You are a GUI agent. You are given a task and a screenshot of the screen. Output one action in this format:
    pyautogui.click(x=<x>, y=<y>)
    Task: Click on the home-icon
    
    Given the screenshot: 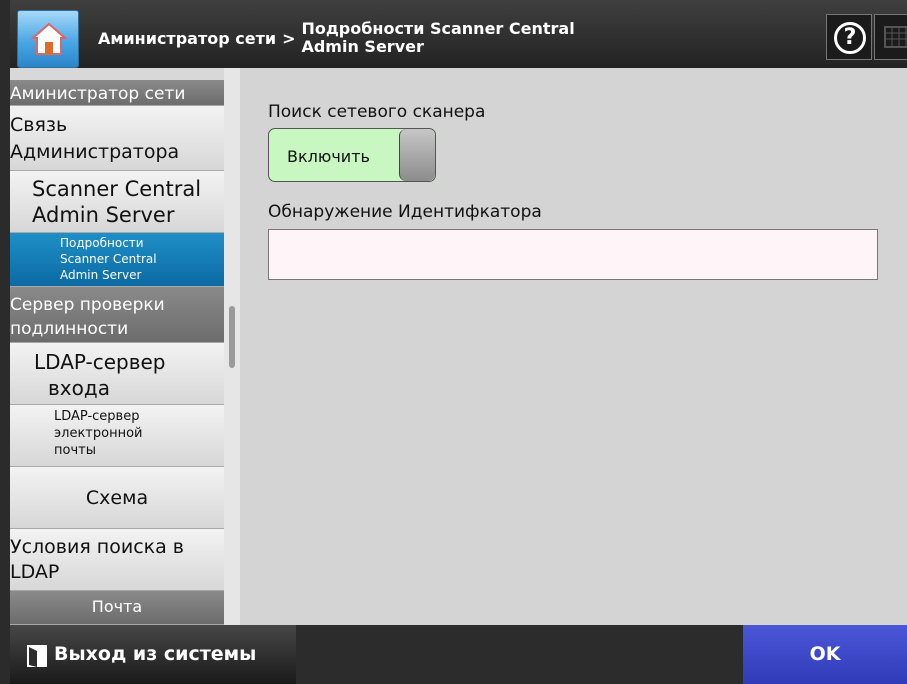 What is the action you would take?
    pyautogui.click(x=49, y=38)
    